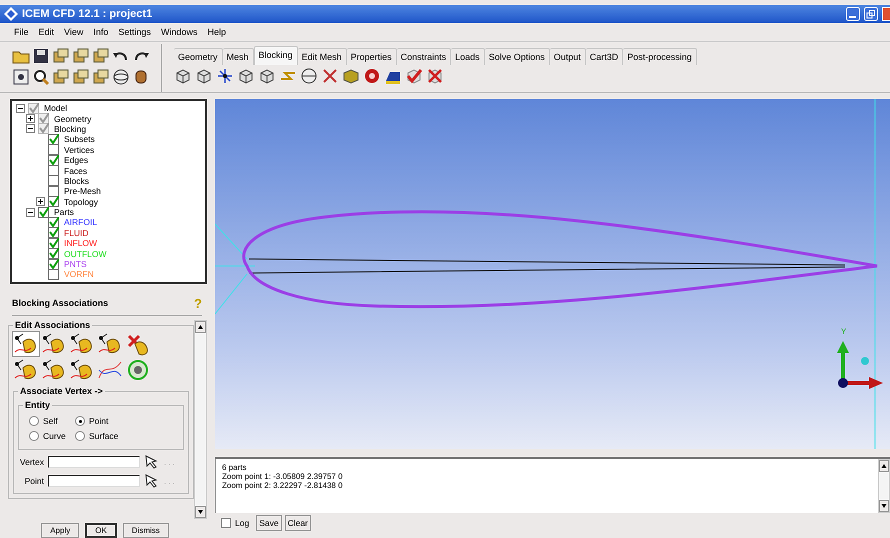  Describe the element at coordinates (468, 56) in the screenshot. I see `tab: Loads` at that location.